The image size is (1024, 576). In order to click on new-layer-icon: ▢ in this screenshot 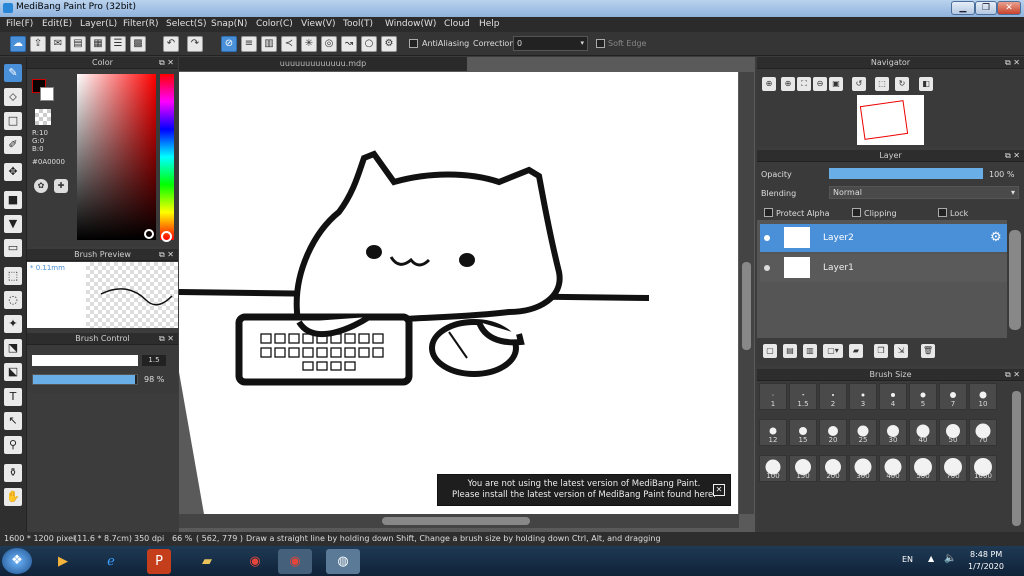, I will do `click(770, 351)`.